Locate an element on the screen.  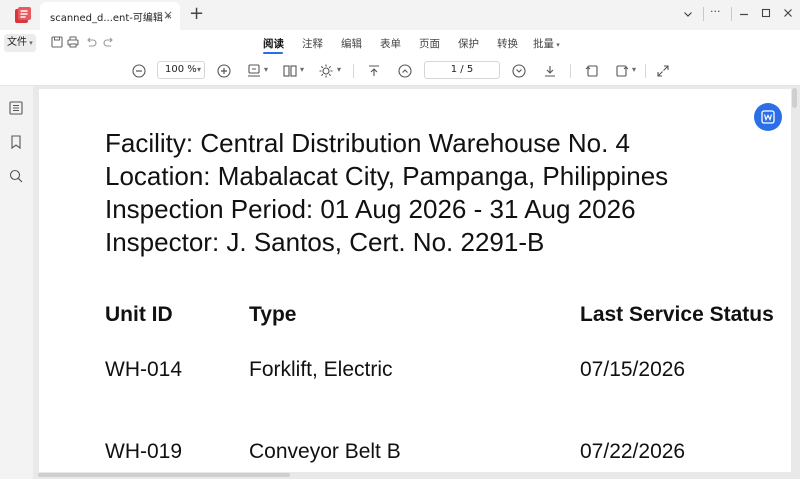
tab-title: scanned_d...ent-可编辑 * is located at coordinates (111, 18).